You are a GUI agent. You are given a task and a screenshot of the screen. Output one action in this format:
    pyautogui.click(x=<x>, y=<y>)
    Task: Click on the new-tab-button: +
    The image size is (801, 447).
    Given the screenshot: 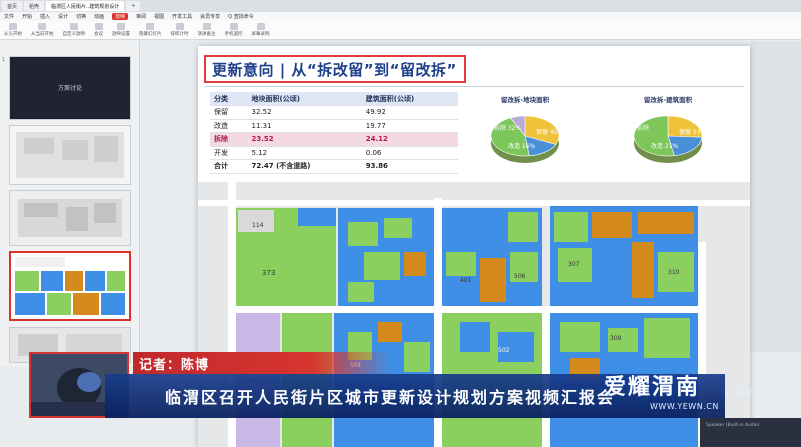 What is the action you would take?
    pyautogui.click(x=133, y=6)
    